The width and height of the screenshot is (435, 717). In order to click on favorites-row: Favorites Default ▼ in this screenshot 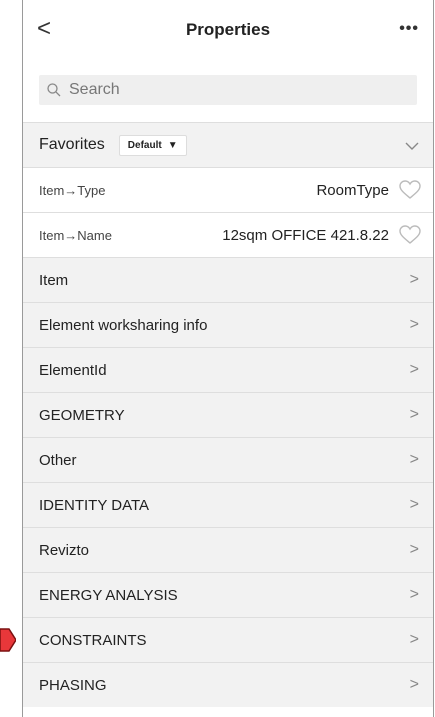, I will do `click(228, 144)`.